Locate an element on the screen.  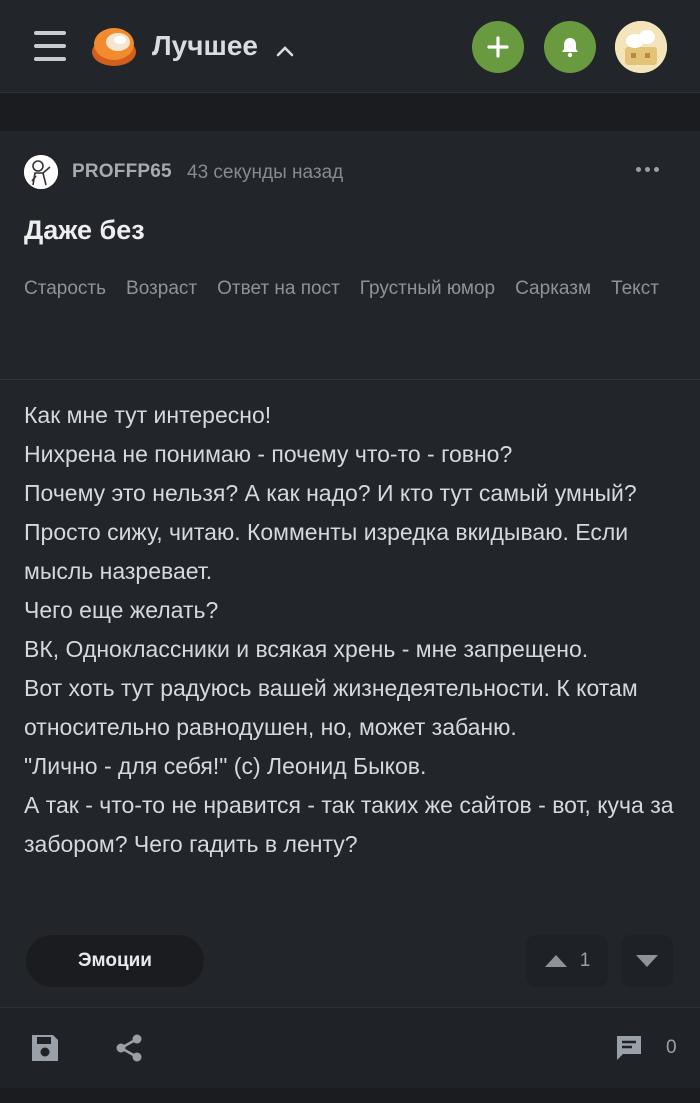
body-line: Как мне тут интересно! is located at coordinates (148, 415).